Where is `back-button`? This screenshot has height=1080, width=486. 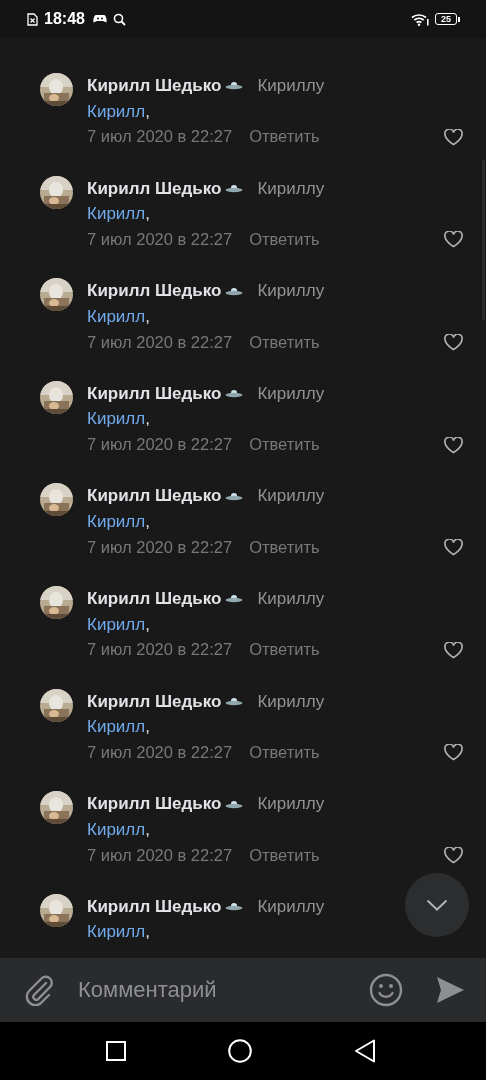 back-button is located at coordinates (365, 1051).